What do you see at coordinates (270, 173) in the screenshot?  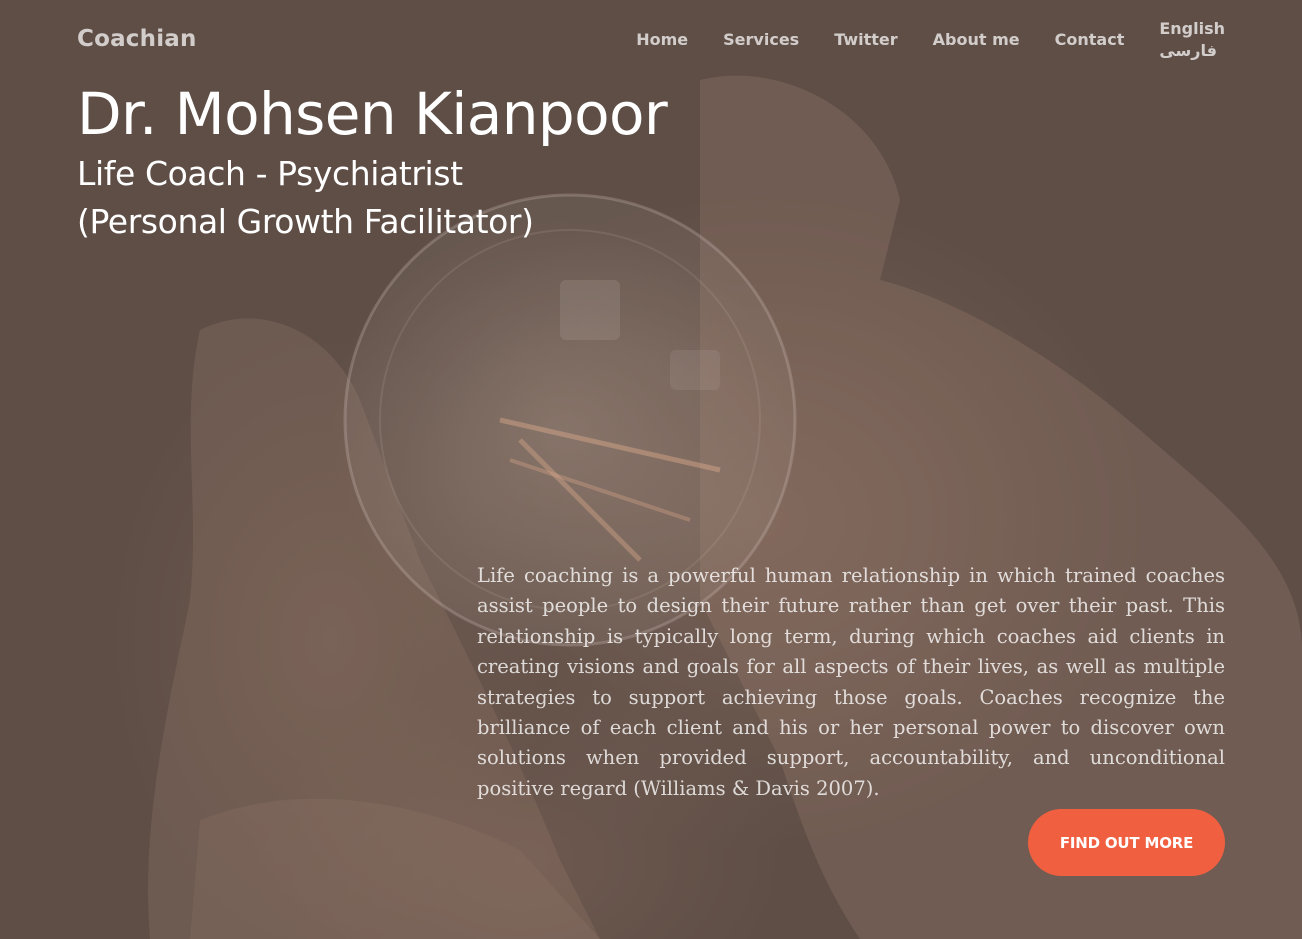 I see `subtitle-role: Life Coach - Psychiatrist` at bounding box center [270, 173].